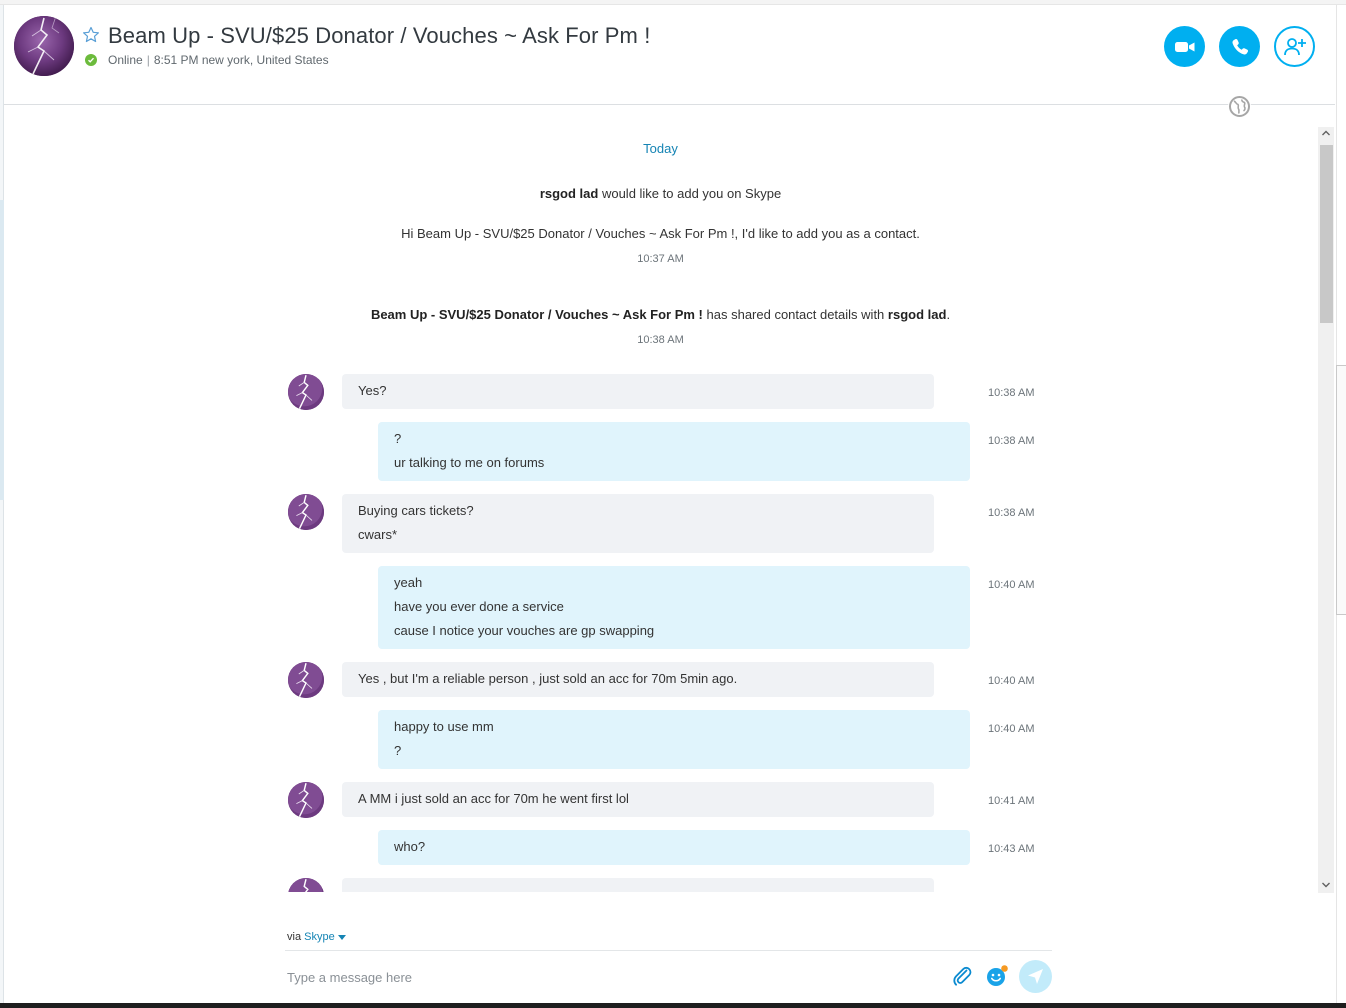 This screenshot has width=1346, height=1008. What do you see at coordinates (1326, 234) in the screenshot?
I see `scrollbar-thumb` at bounding box center [1326, 234].